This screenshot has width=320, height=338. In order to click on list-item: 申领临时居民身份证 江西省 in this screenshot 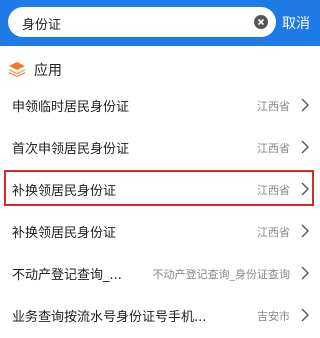, I will do `click(160, 105)`.